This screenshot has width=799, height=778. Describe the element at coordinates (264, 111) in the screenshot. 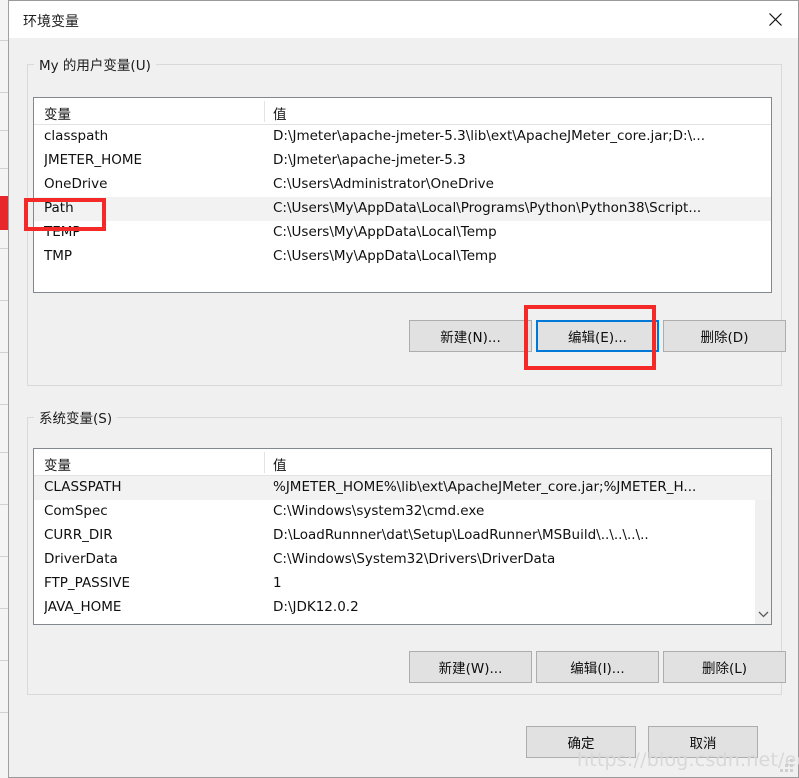

I see `user-header-divider` at that location.